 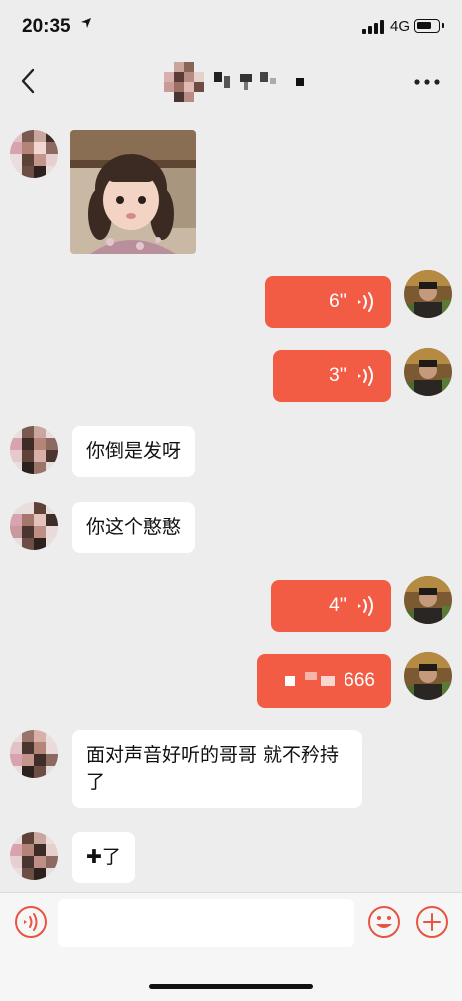 I want to click on text-message: 面对声音好听的哥哥 就不矜持了, so click(x=217, y=769).